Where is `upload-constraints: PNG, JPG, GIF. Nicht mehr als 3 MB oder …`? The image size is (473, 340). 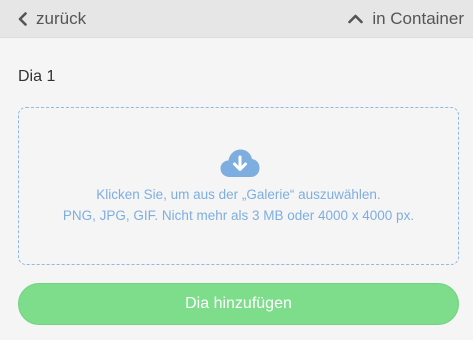 upload-constraints: PNG, JPG, GIF. Nicht mehr als 3 MB oder … is located at coordinates (238, 215).